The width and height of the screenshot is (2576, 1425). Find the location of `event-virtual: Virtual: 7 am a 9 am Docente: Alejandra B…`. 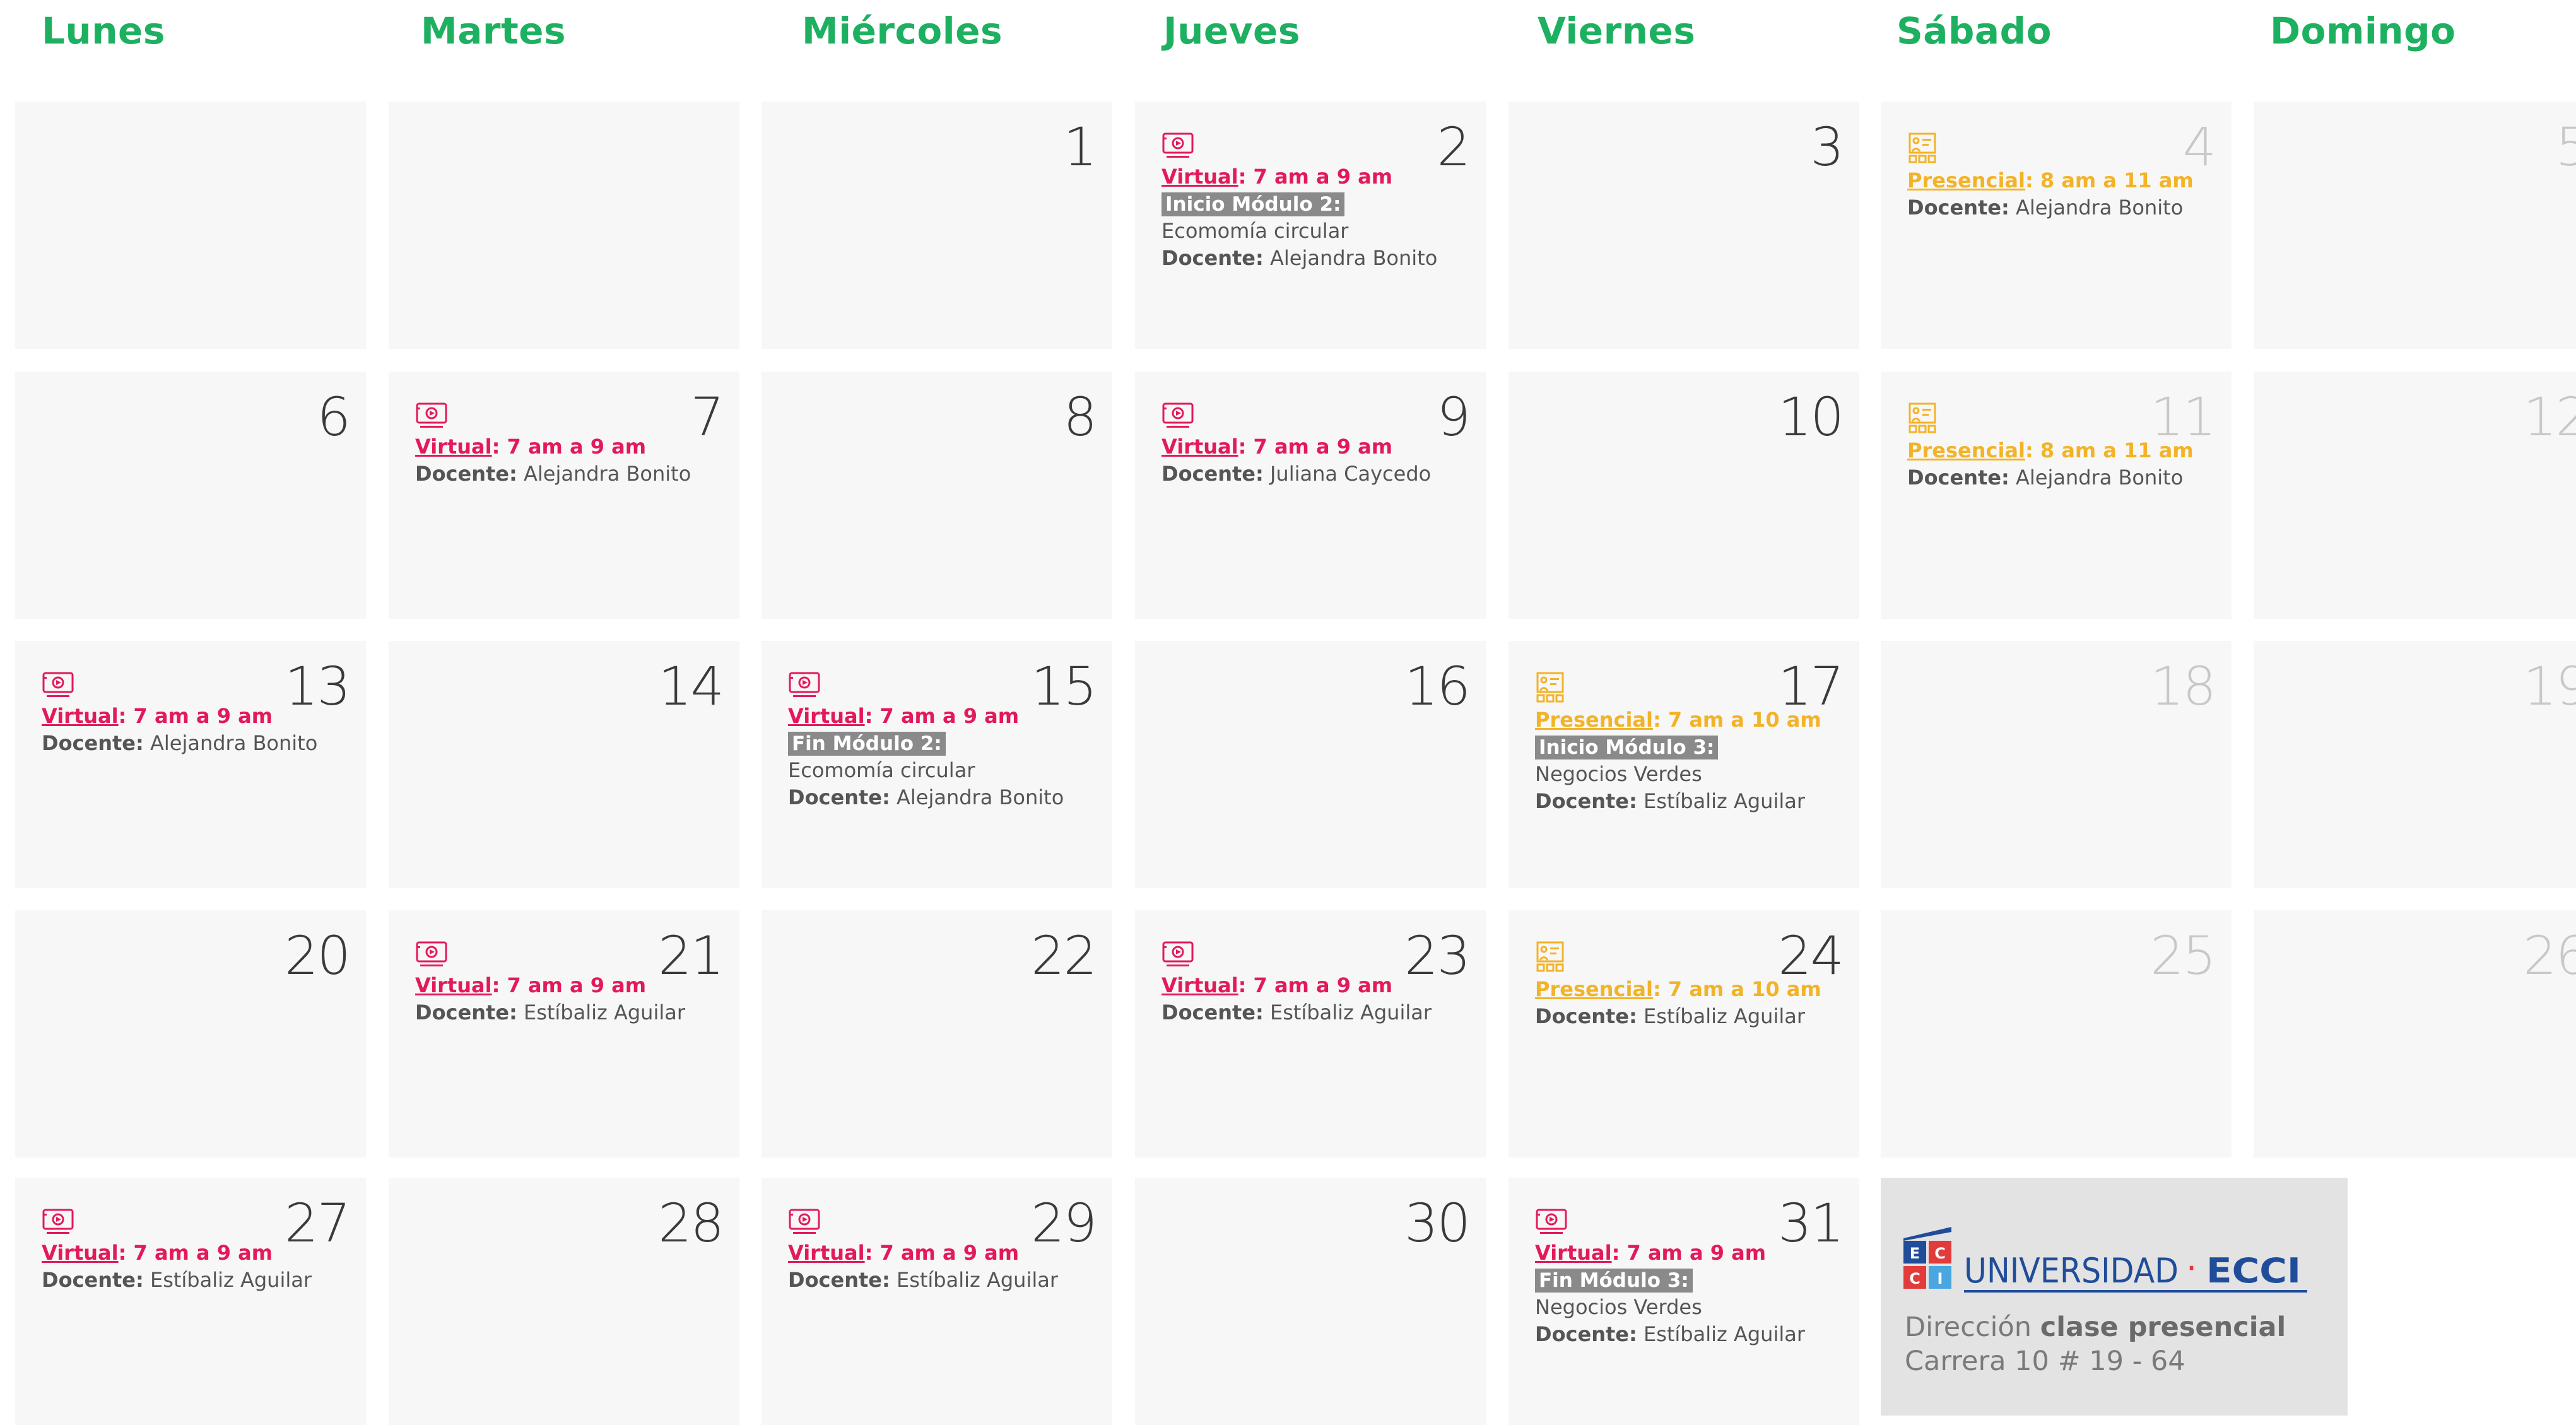

event-virtual: Virtual: 7 am a 9 am Docente: Alejandra B… is located at coordinates (179, 714).